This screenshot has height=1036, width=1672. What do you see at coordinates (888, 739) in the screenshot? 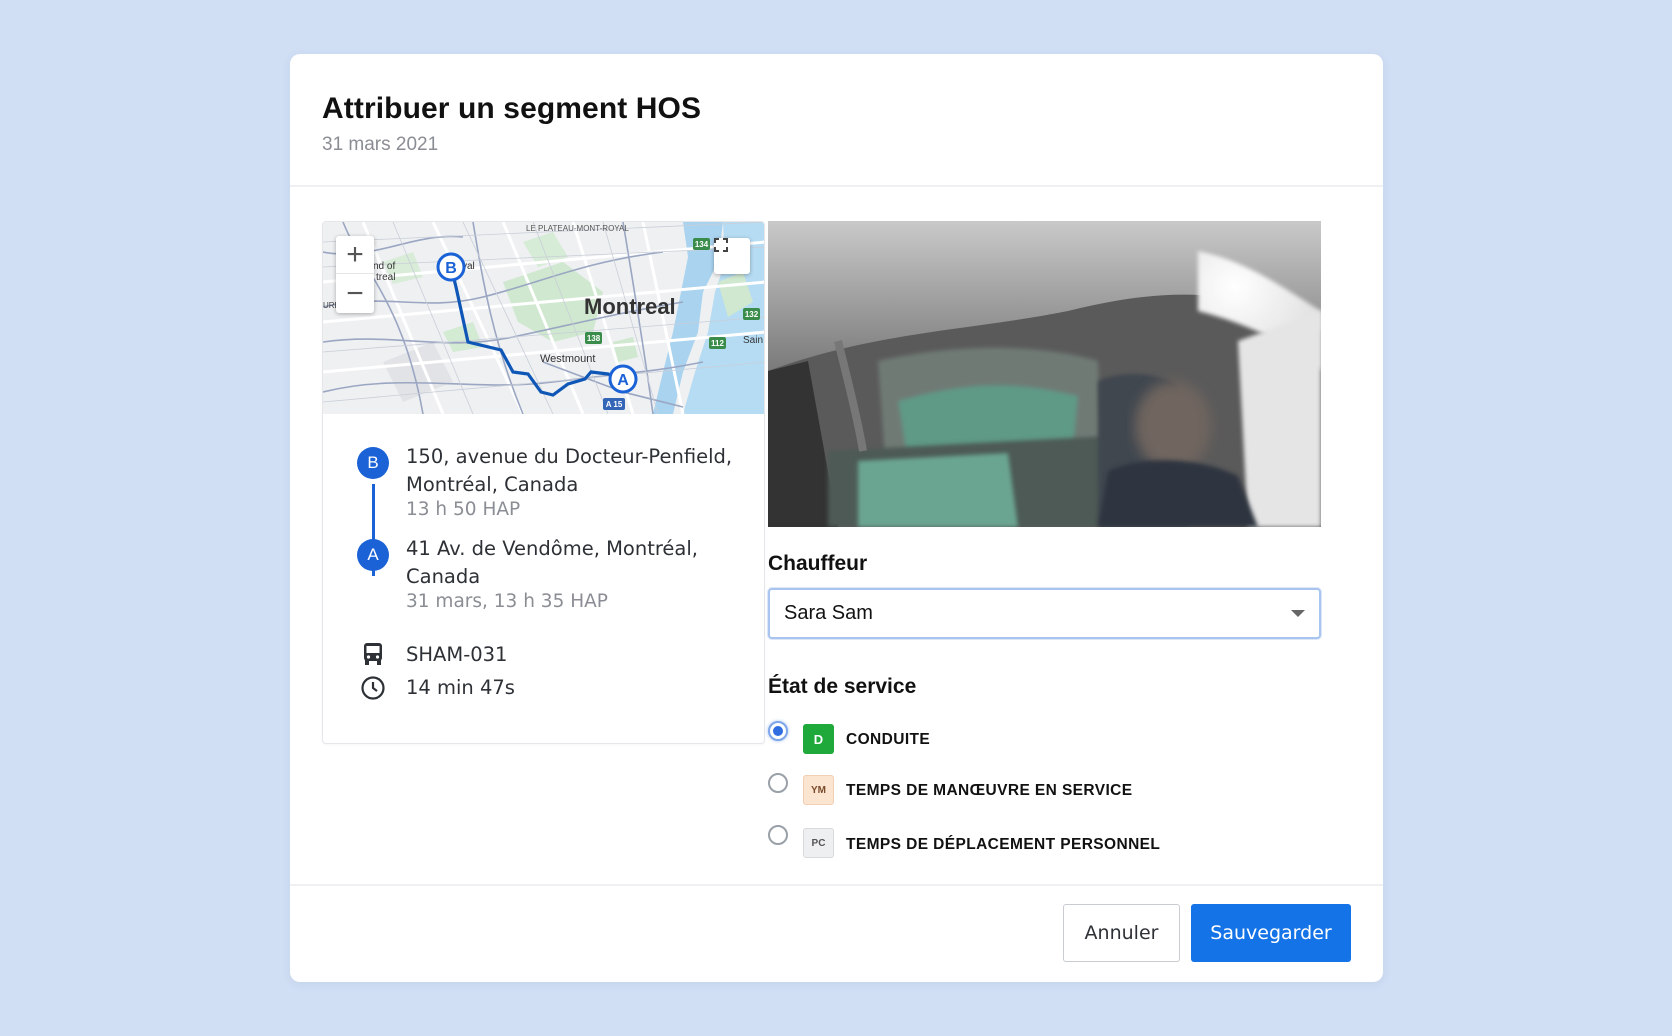
I see `status-label-driving: CONDUITE` at bounding box center [888, 739].